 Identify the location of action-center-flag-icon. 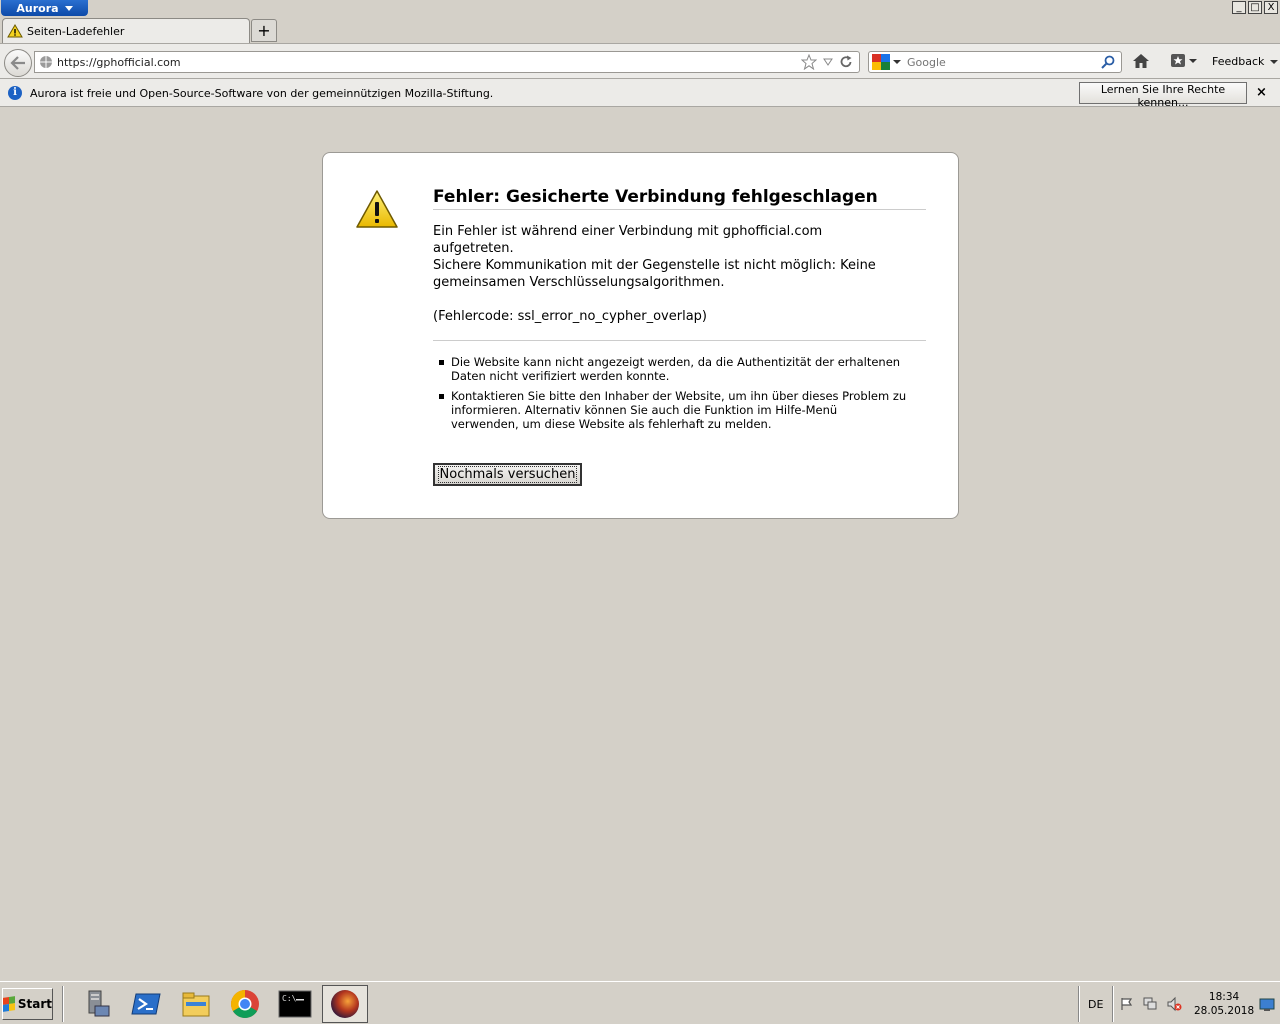
(1127, 1004).